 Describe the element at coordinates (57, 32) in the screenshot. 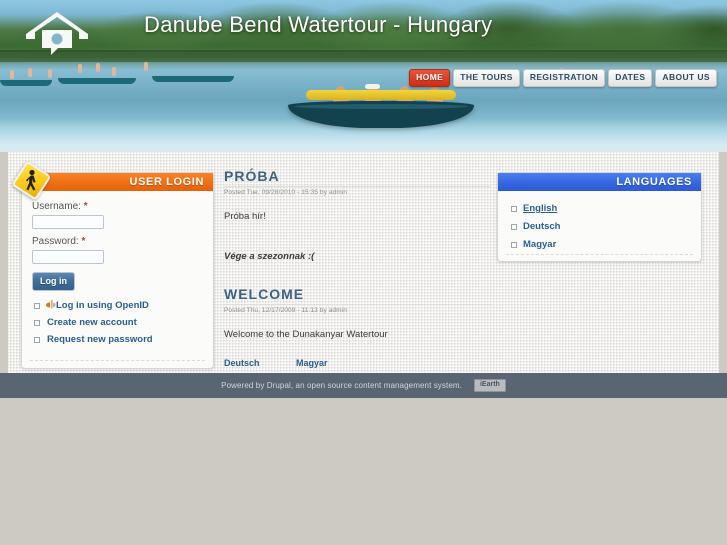

I see `site-logo` at that location.